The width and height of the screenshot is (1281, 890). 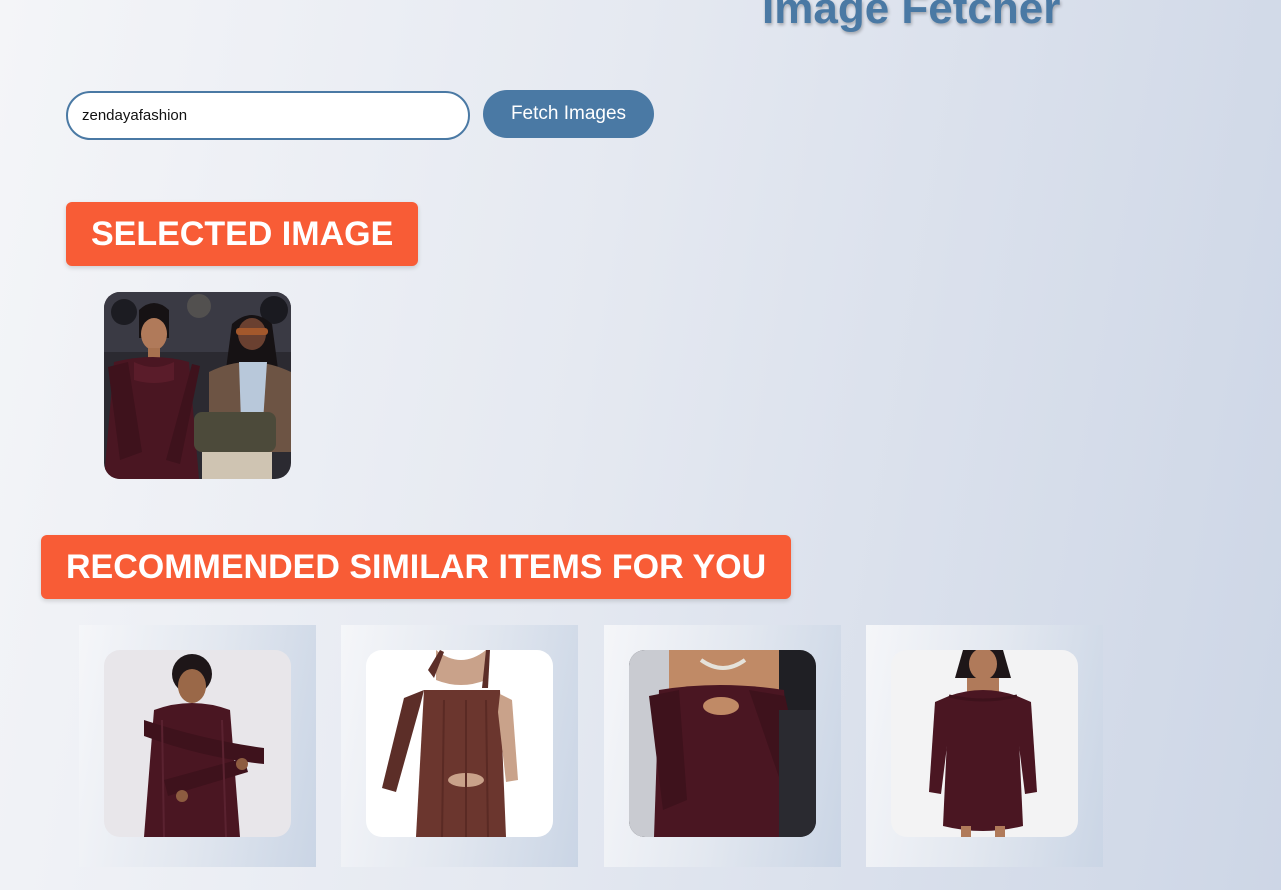 What do you see at coordinates (568, 114) in the screenshot?
I see `fetch-images-button: Fetch Images` at bounding box center [568, 114].